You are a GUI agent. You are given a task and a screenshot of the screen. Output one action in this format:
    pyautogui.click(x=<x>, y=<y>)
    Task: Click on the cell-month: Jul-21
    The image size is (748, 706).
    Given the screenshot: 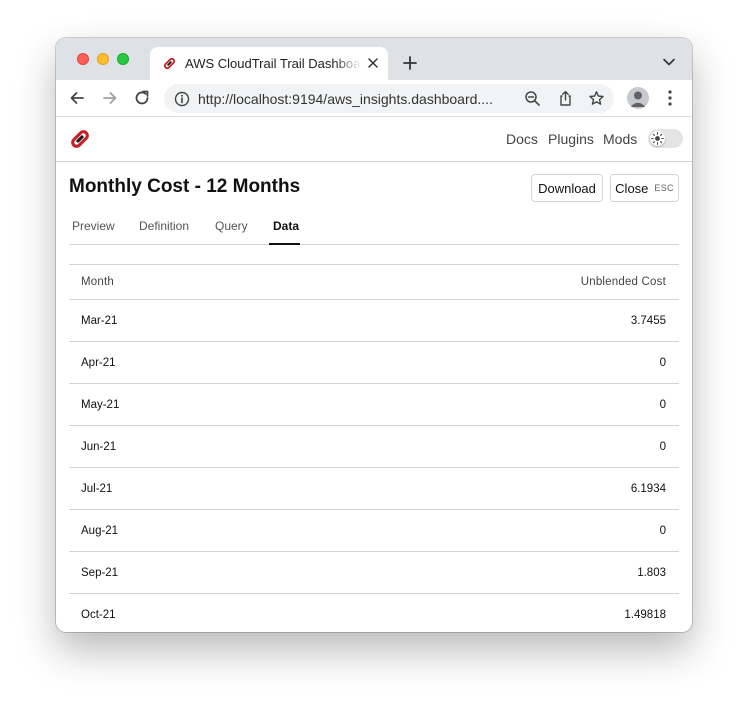 What is the action you would take?
    pyautogui.click(x=97, y=489)
    